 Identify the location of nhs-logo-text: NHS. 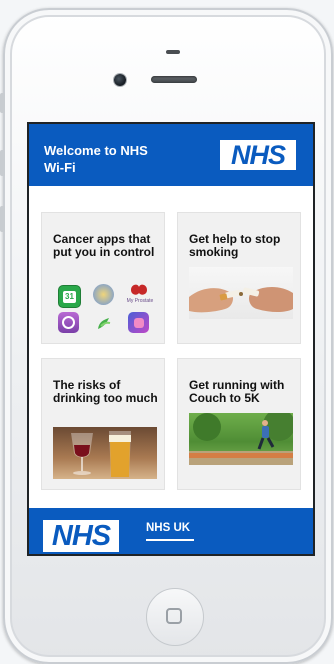
(258, 155).